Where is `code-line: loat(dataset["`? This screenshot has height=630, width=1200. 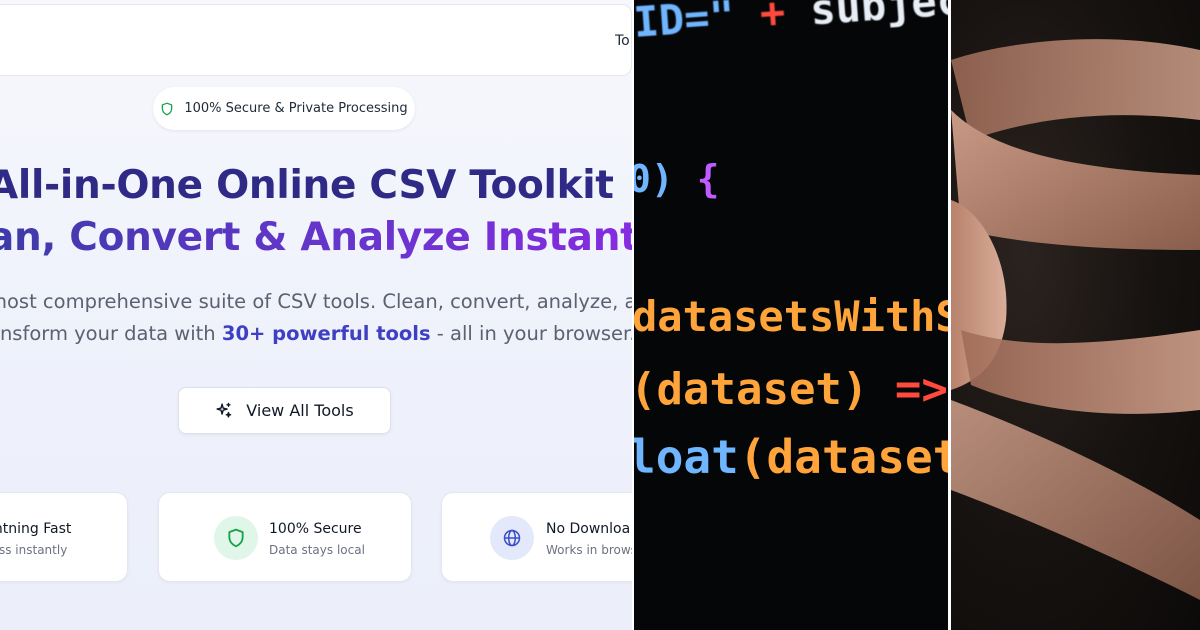 code-line: loat(dataset[" is located at coordinates (791, 457).